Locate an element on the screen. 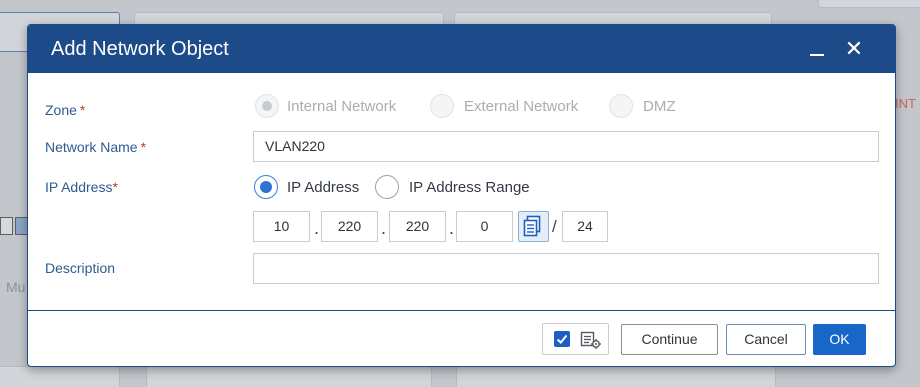  ip-octet-3-input: 220 is located at coordinates (417, 226).